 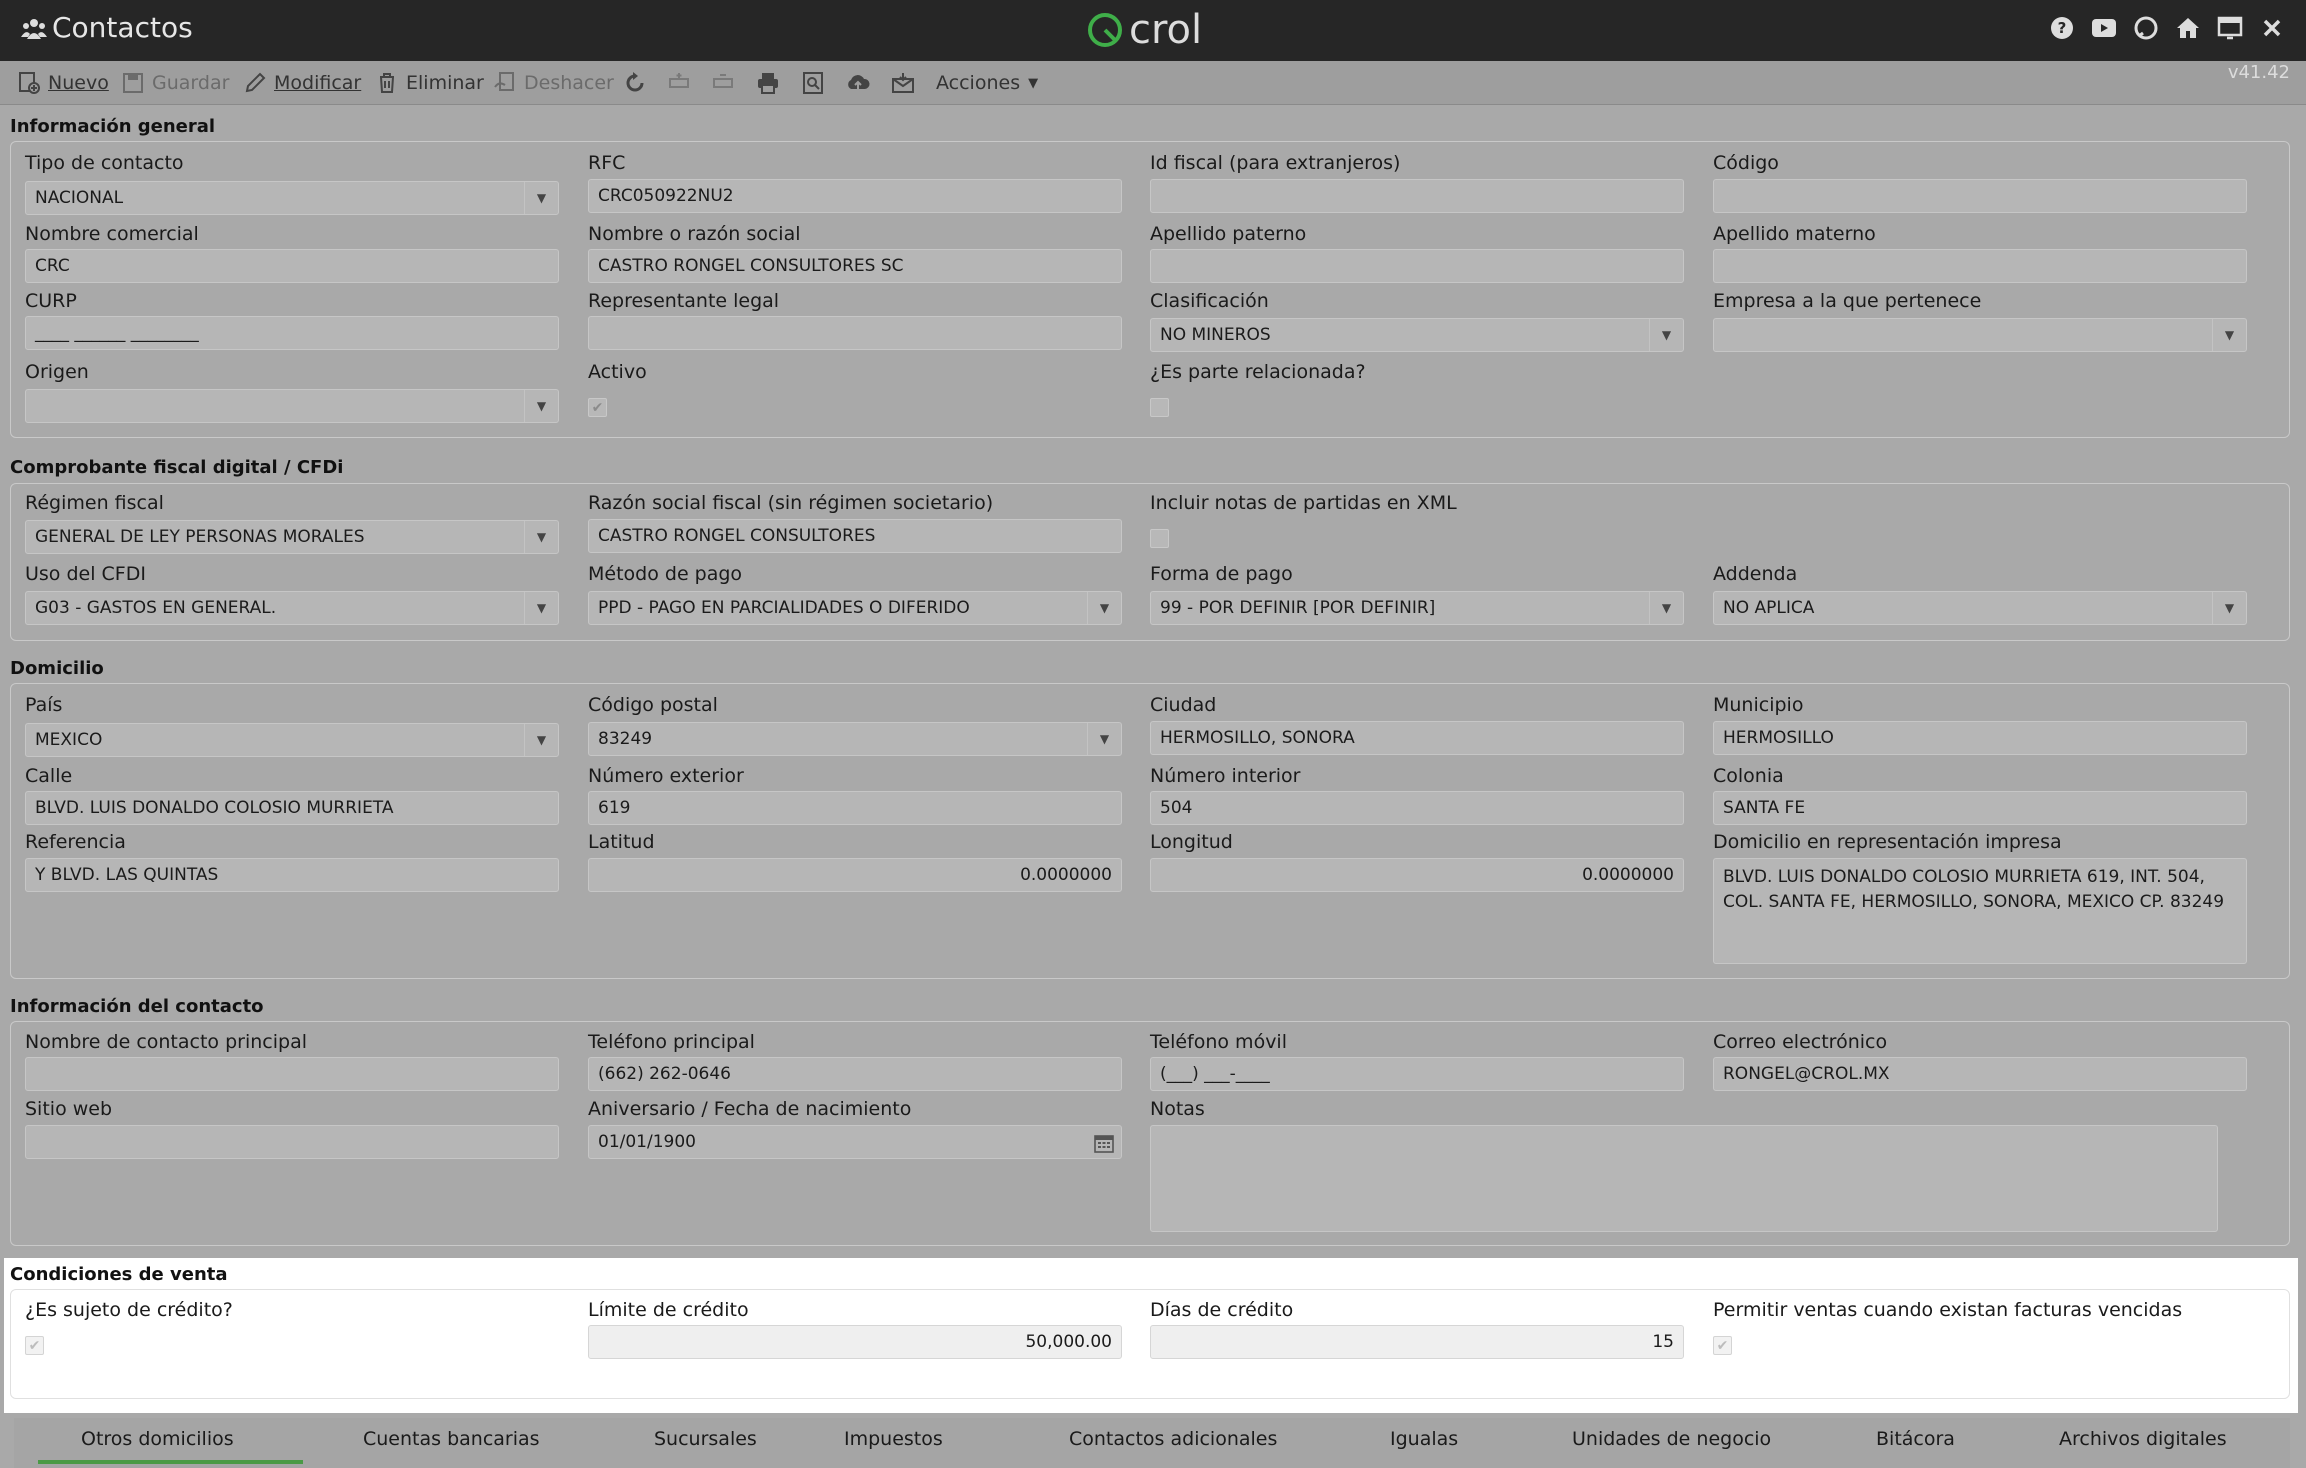 I want to click on activo-checkbox: ✔, so click(x=597, y=407).